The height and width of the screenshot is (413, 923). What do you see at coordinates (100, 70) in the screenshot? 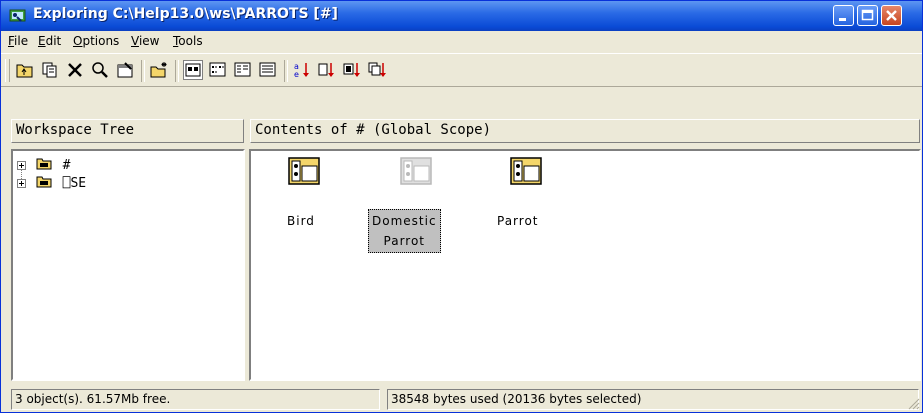
I see `search-icon` at bounding box center [100, 70].